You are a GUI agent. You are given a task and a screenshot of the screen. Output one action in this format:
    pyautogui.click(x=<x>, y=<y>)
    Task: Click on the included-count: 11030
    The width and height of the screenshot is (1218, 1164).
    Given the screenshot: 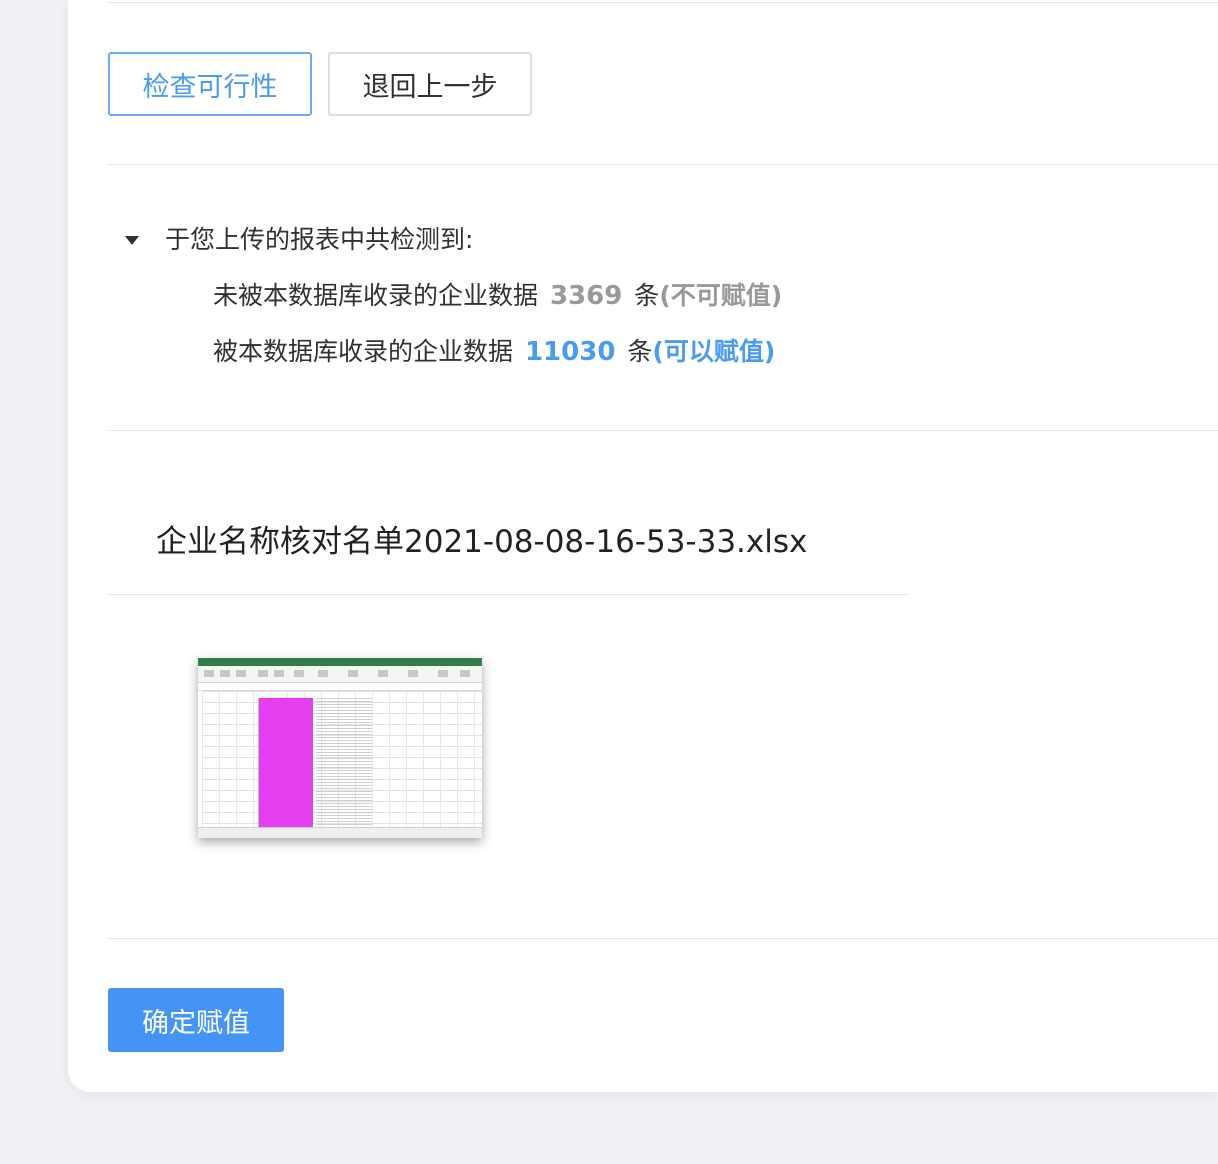 What is the action you would take?
    pyautogui.click(x=570, y=352)
    